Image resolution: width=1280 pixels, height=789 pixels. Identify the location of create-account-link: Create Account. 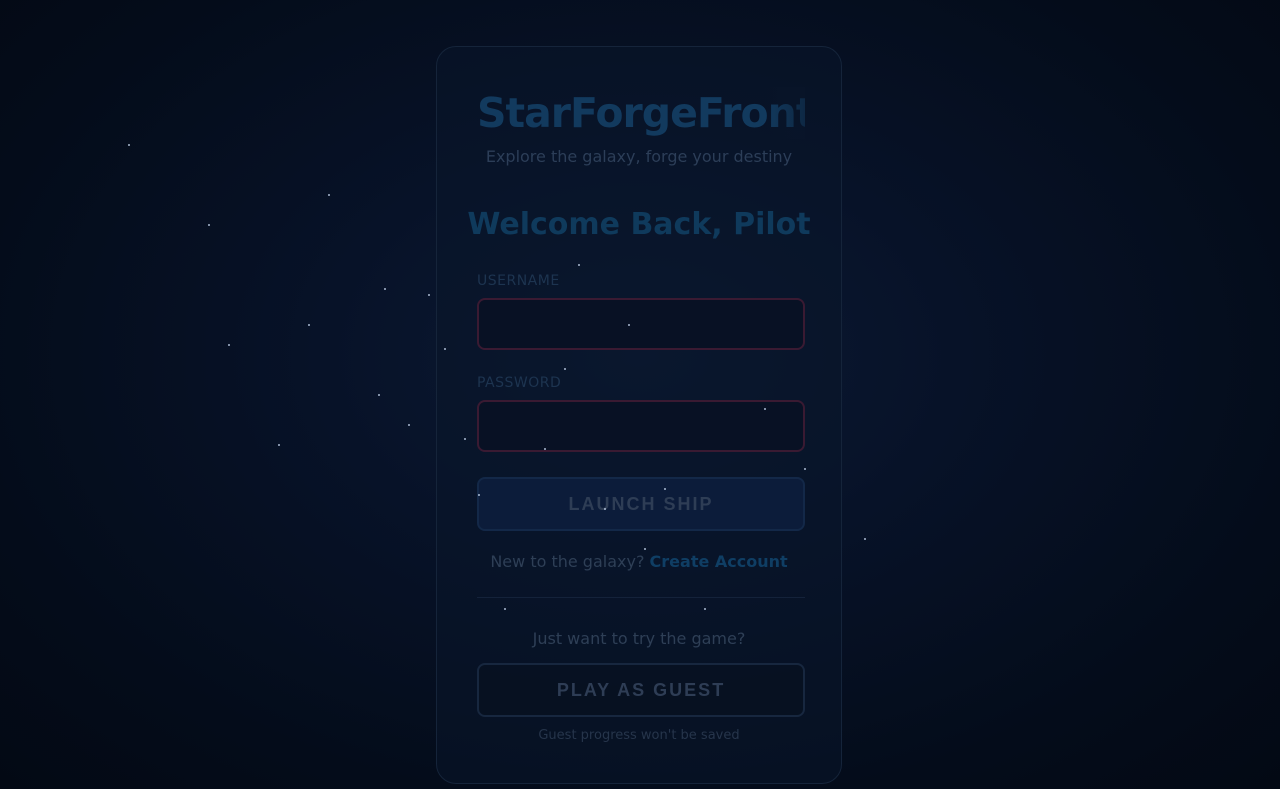
(719, 561).